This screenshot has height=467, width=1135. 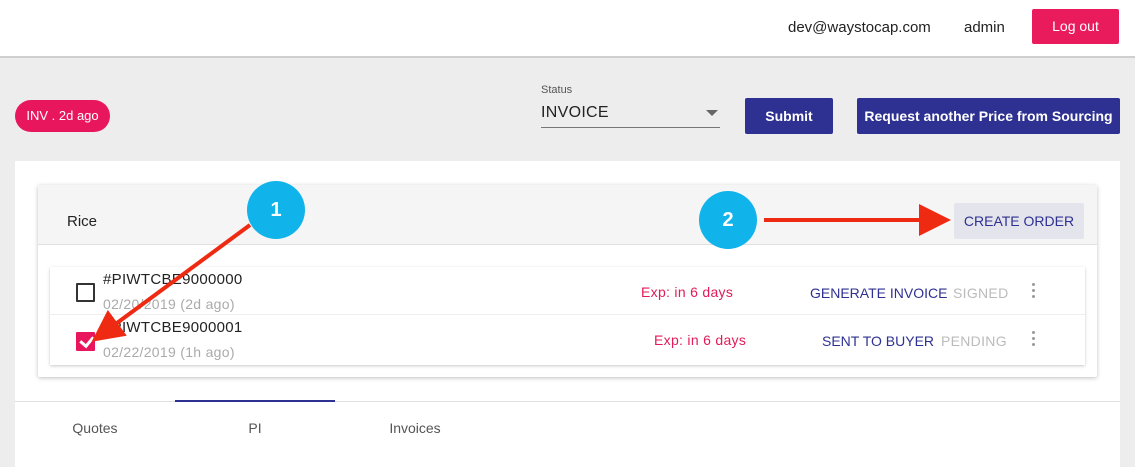 I want to click on create-order-button: CREATE ORDER, so click(x=1019, y=221).